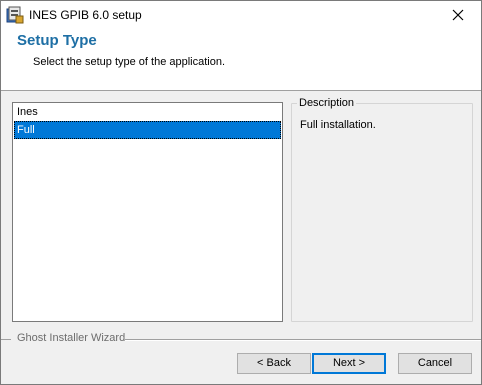  What do you see at coordinates (274, 363) in the screenshot?
I see `back-button: < Back` at bounding box center [274, 363].